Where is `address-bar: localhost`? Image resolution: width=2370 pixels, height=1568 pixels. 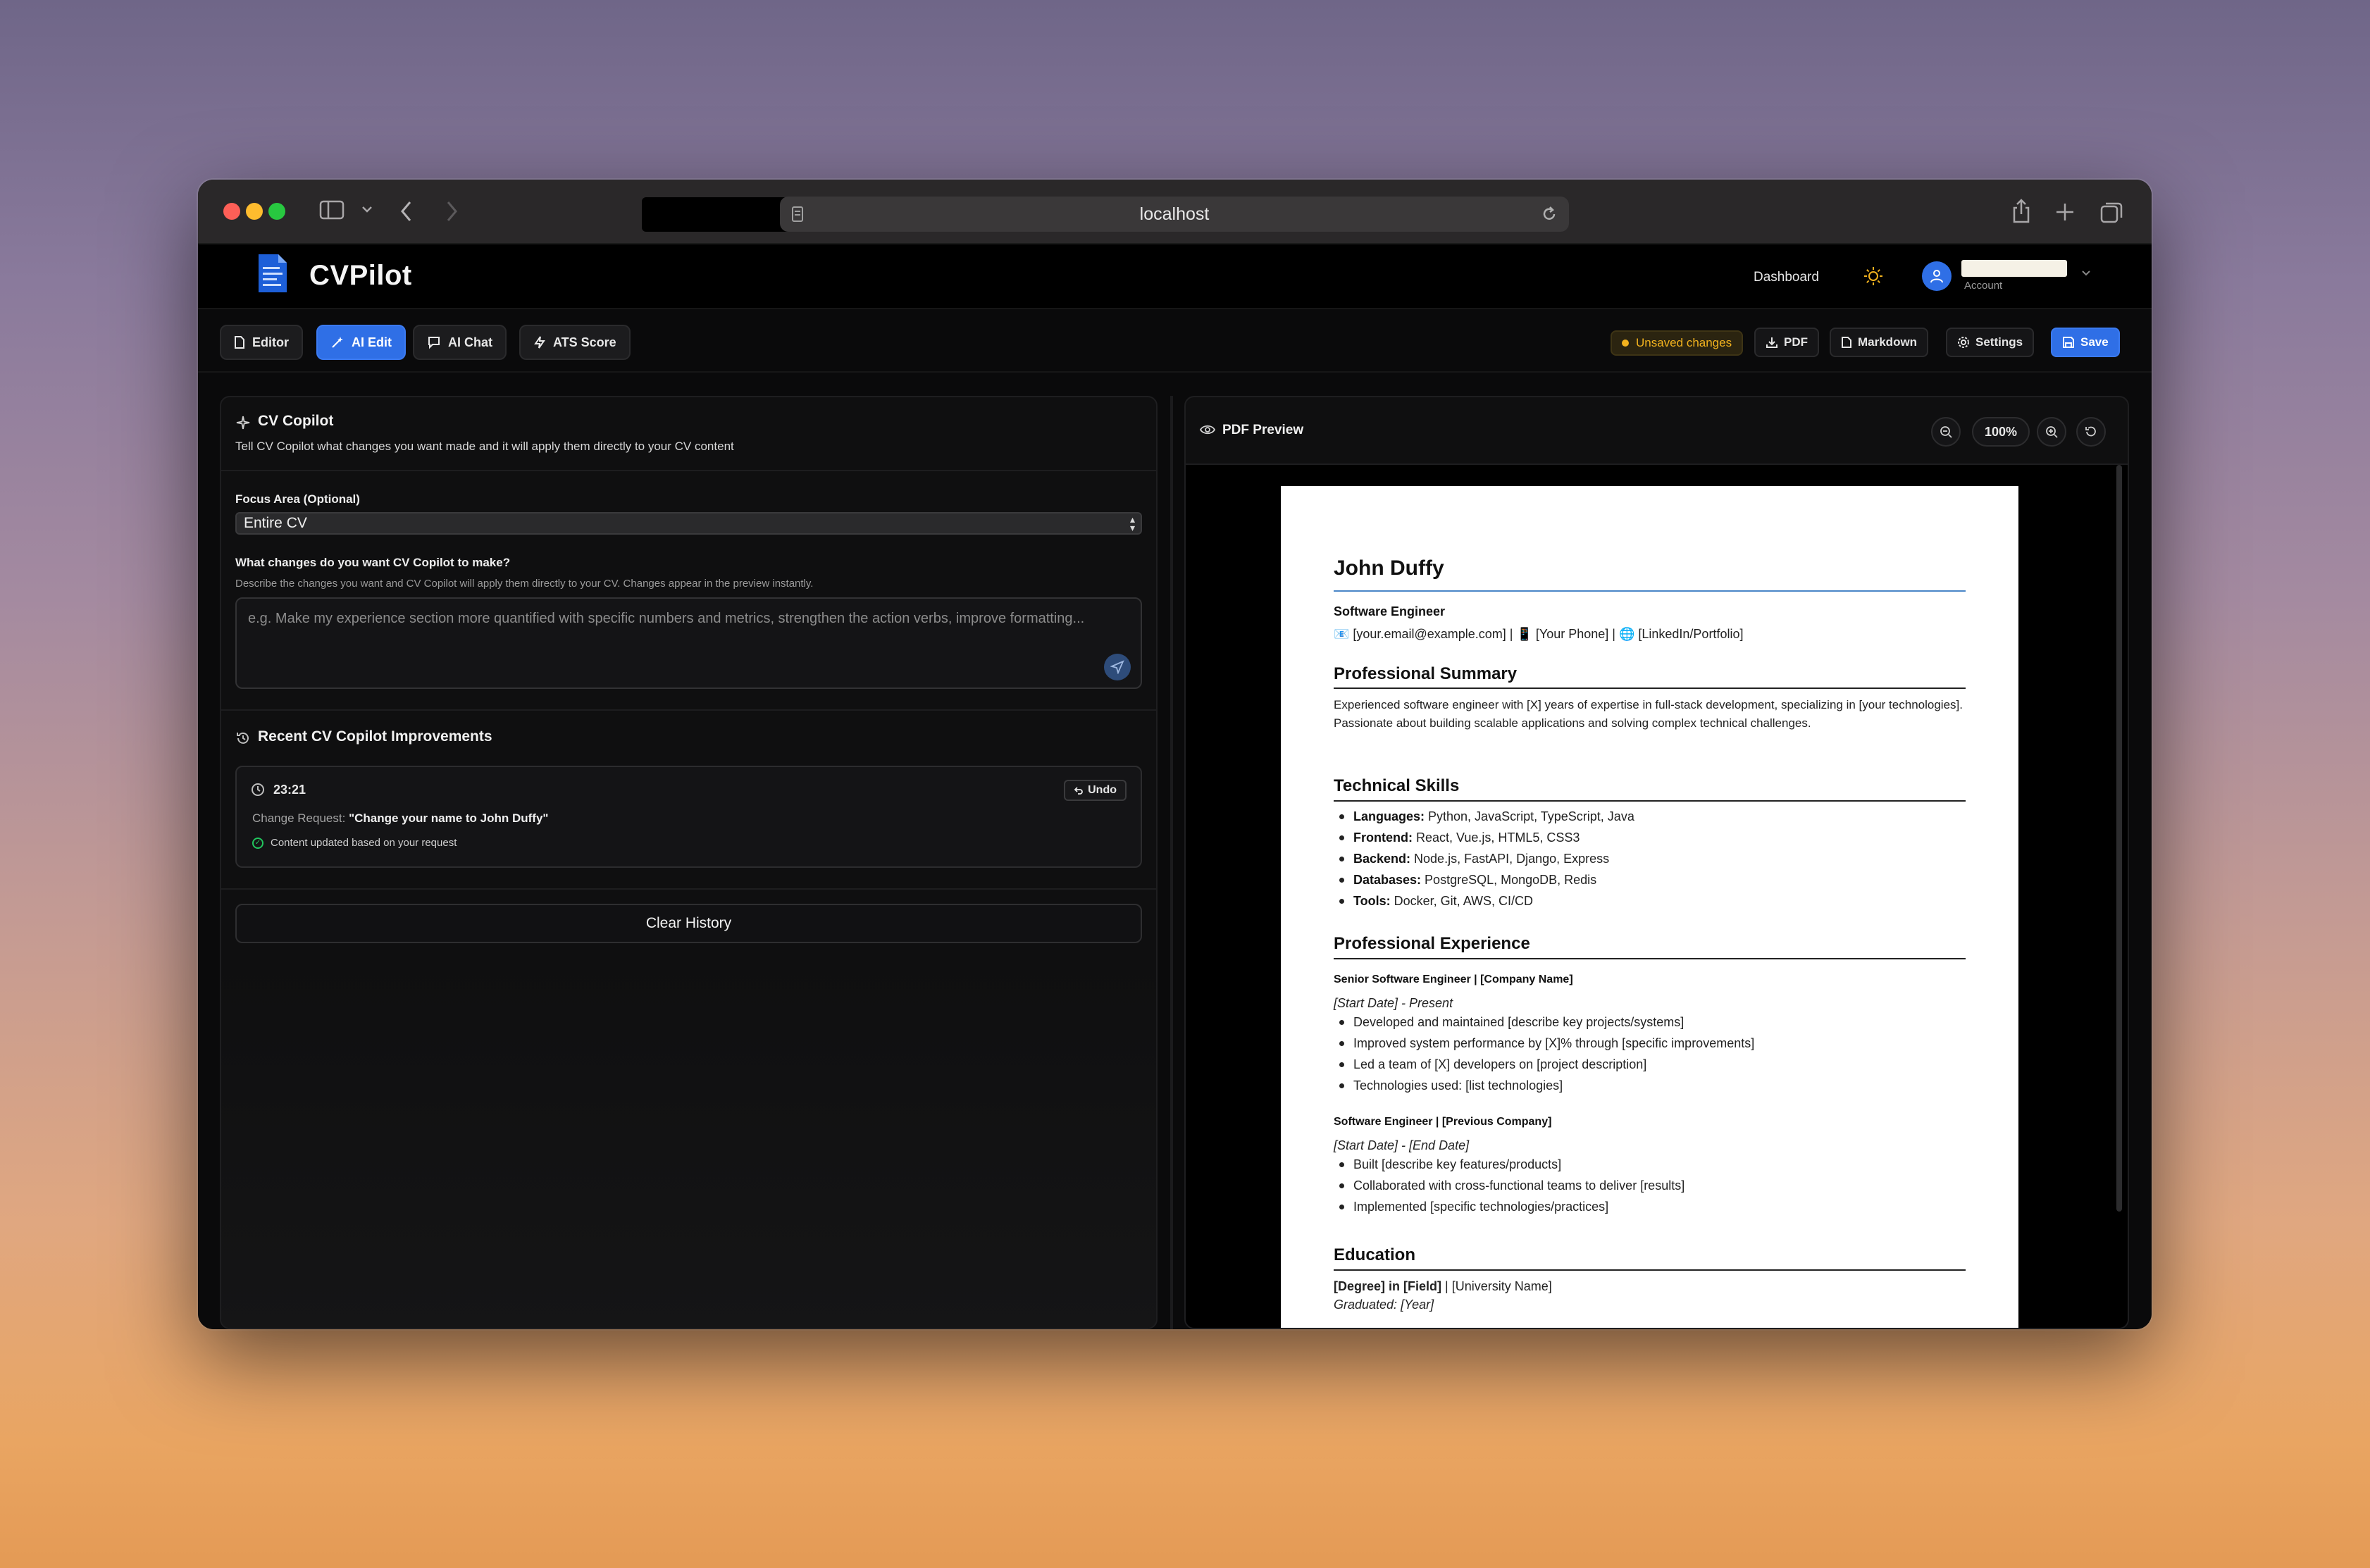
address-bar: localhost is located at coordinates (1174, 214).